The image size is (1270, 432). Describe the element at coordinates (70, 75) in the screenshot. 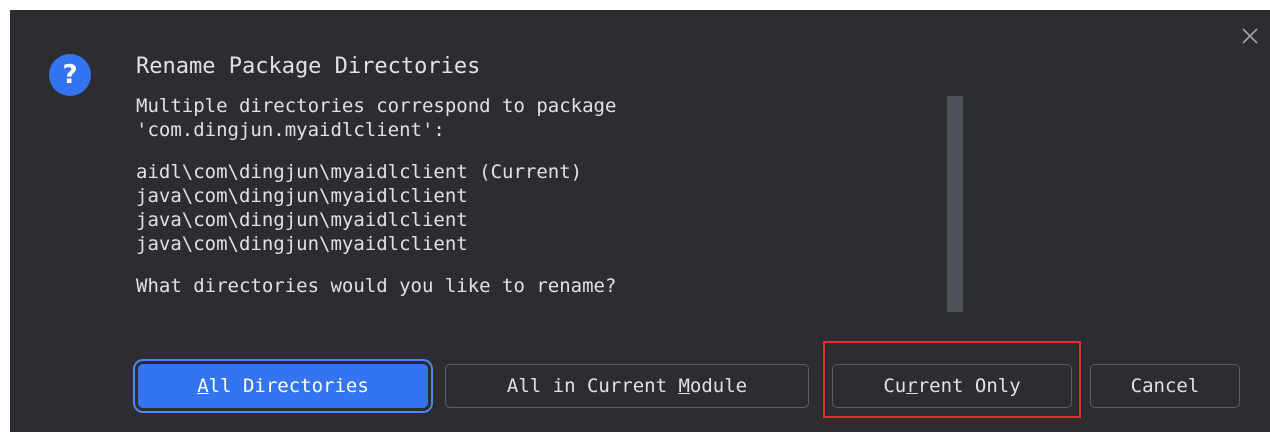

I see `question-icon: ?` at that location.